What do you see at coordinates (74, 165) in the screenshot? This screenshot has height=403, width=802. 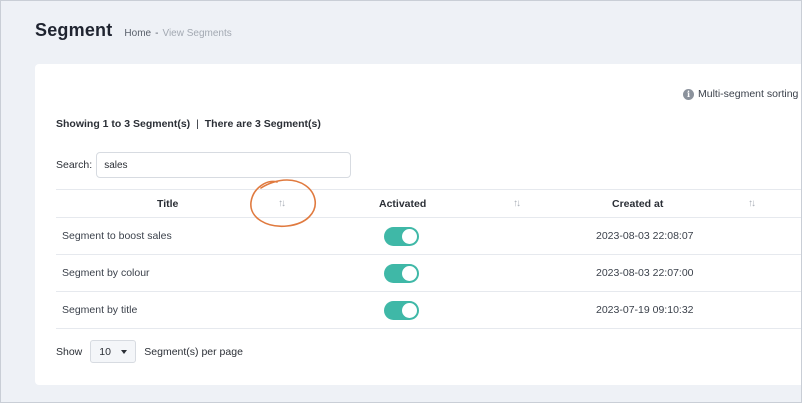 I see `search-label: Search:` at bounding box center [74, 165].